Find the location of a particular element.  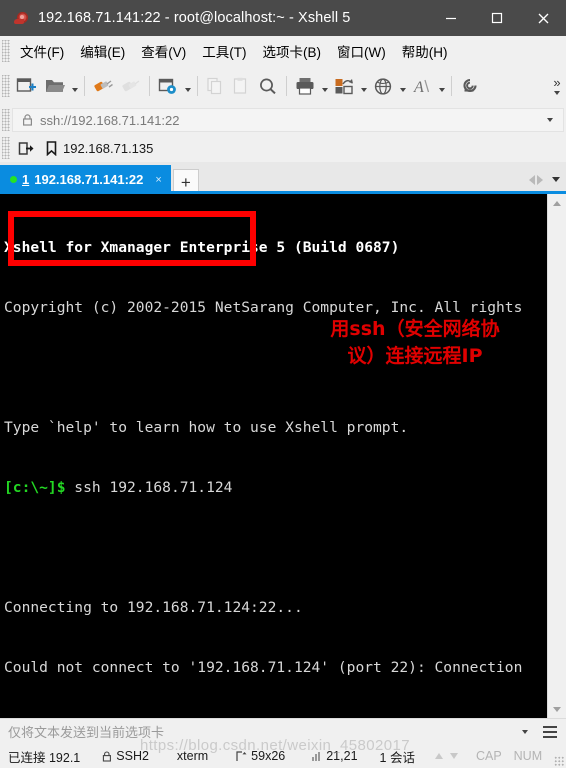

bookmark-icon is located at coordinates (51, 148).